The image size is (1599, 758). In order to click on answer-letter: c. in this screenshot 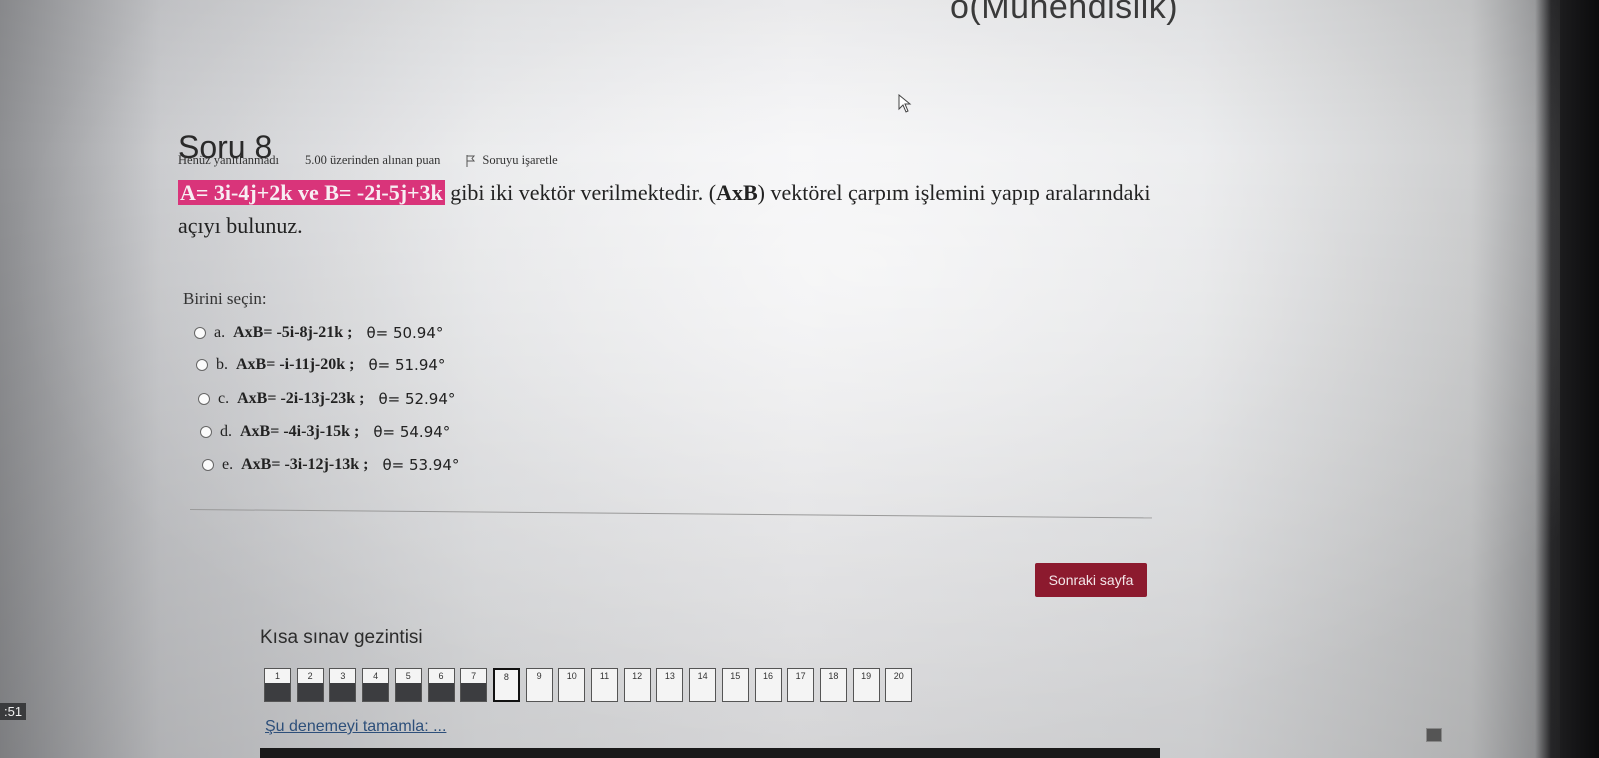, I will do `click(224, 398)`.